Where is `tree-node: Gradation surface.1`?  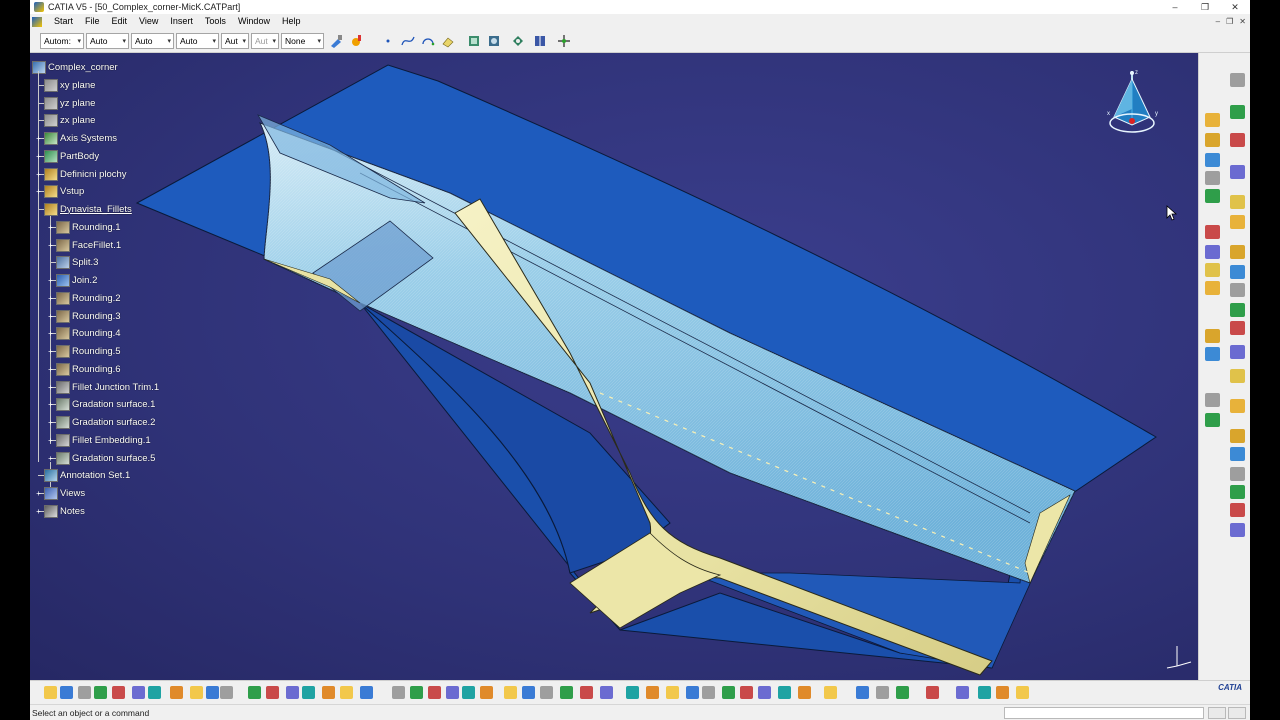 tree-node: Gradation surface.1 is located at coordinates (105, 404).